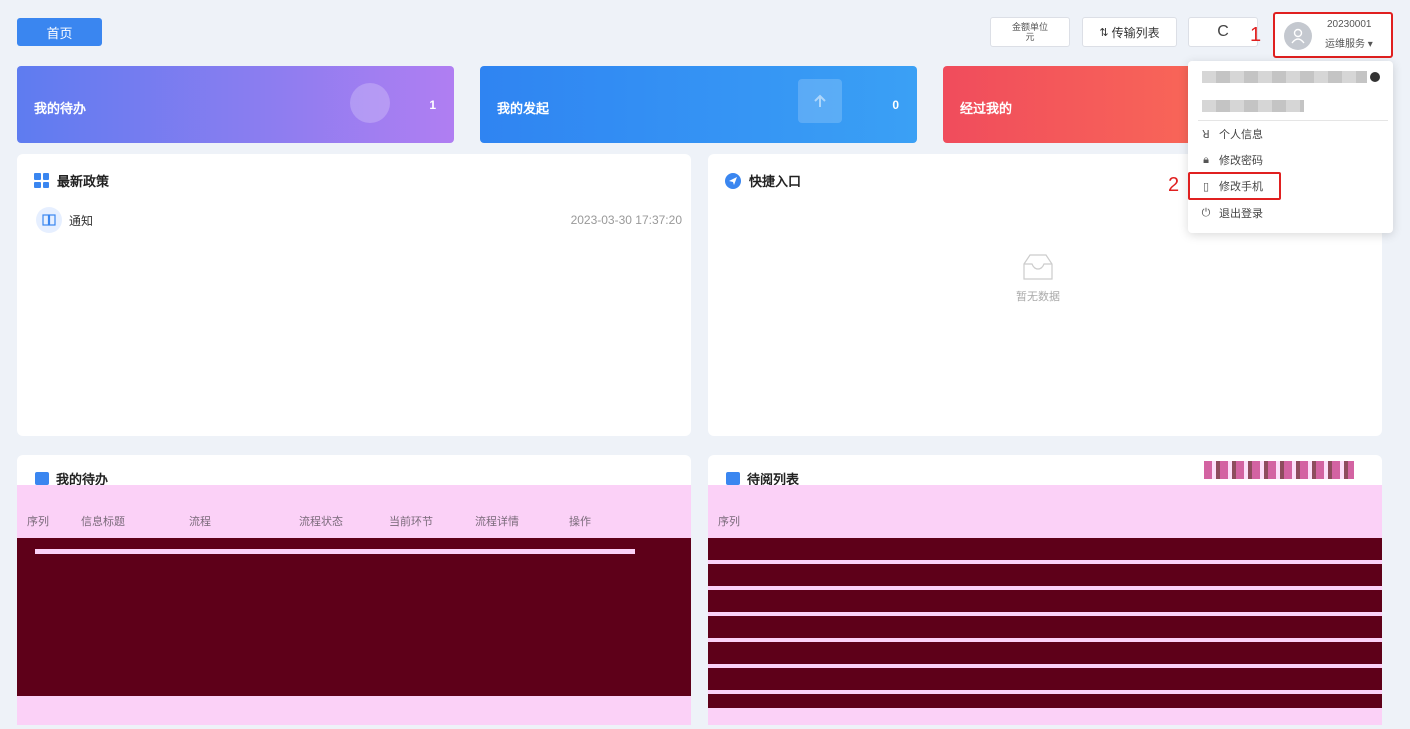 This screenshot has width=1410, height=729. I want to click on column-header: 流程, so click(200, 522).